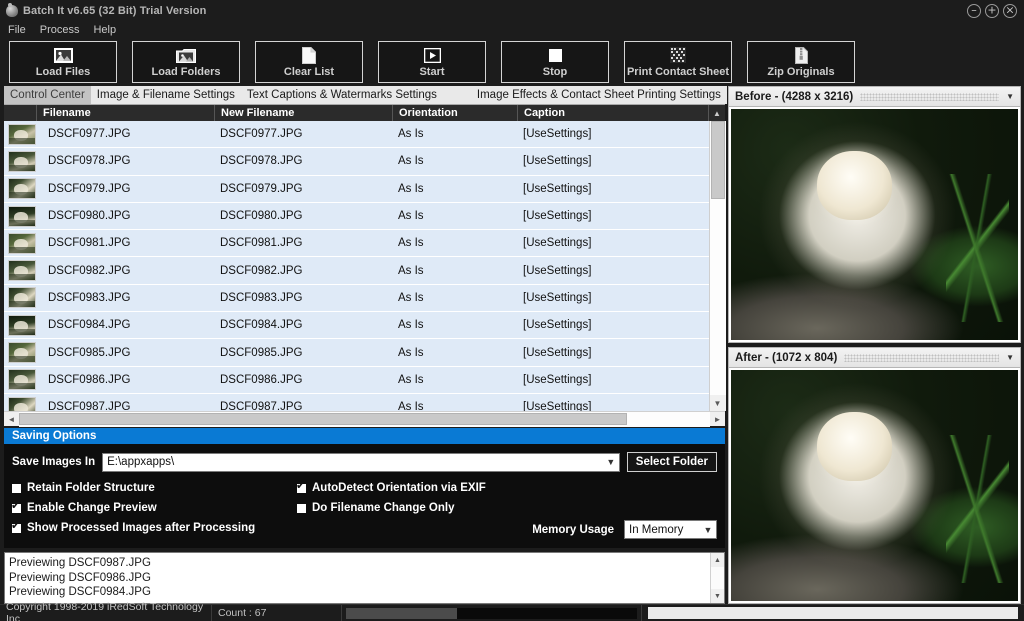 The image size is (1024, 621). What do you see at coordinates (63, 71) in the screenshot?
I see `load-files-label: Load Files` at bounding box center [63, 71].